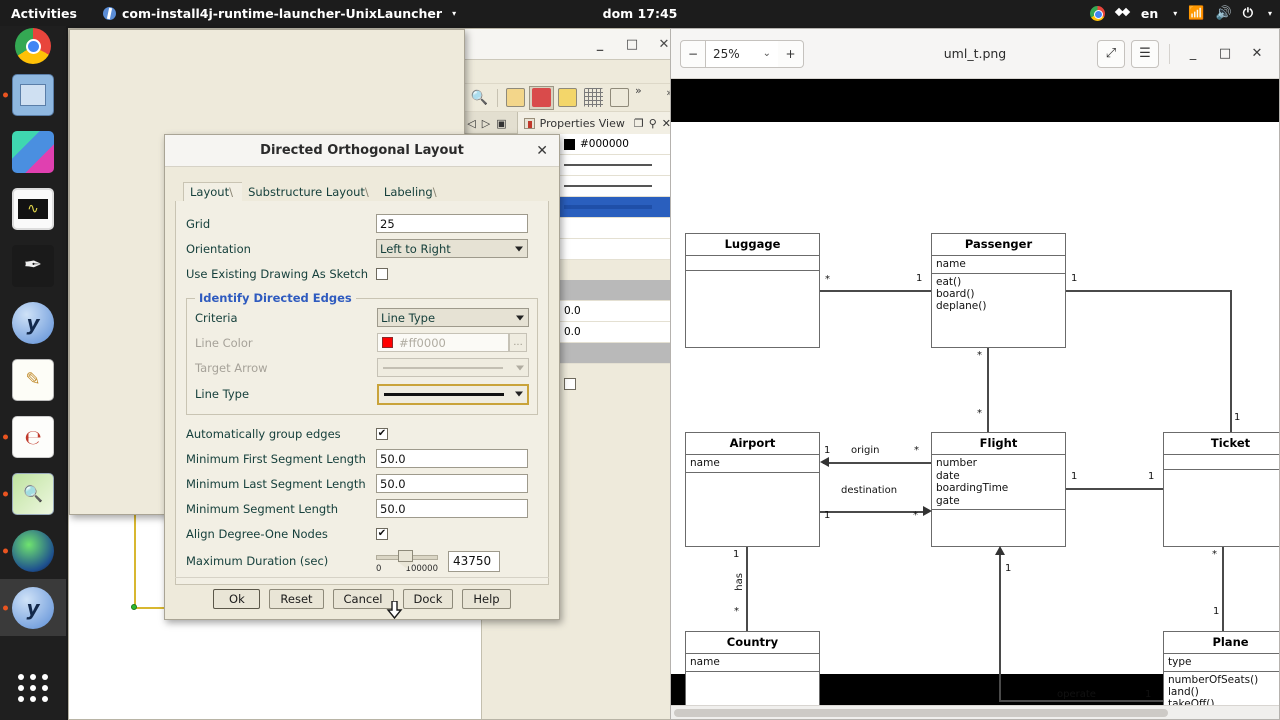 The width and height of the screenshot is (1280, 720). Describe the element at coordinates (134, 607) in the screenshot. I see `canvas-edge-endpoint` at that location.